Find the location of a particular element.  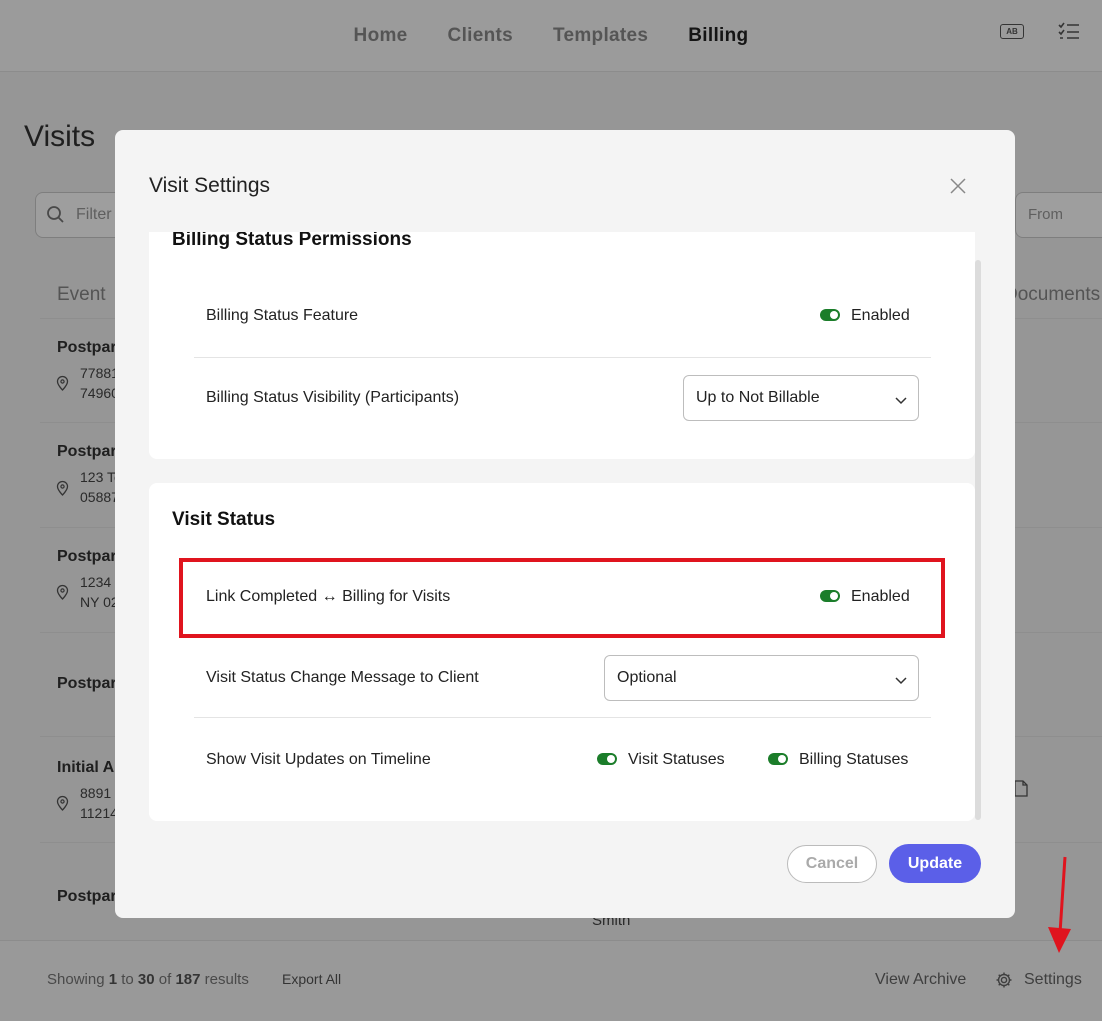

billing-statuses-label: Billing Statuses is located at coordinates (854, 759).